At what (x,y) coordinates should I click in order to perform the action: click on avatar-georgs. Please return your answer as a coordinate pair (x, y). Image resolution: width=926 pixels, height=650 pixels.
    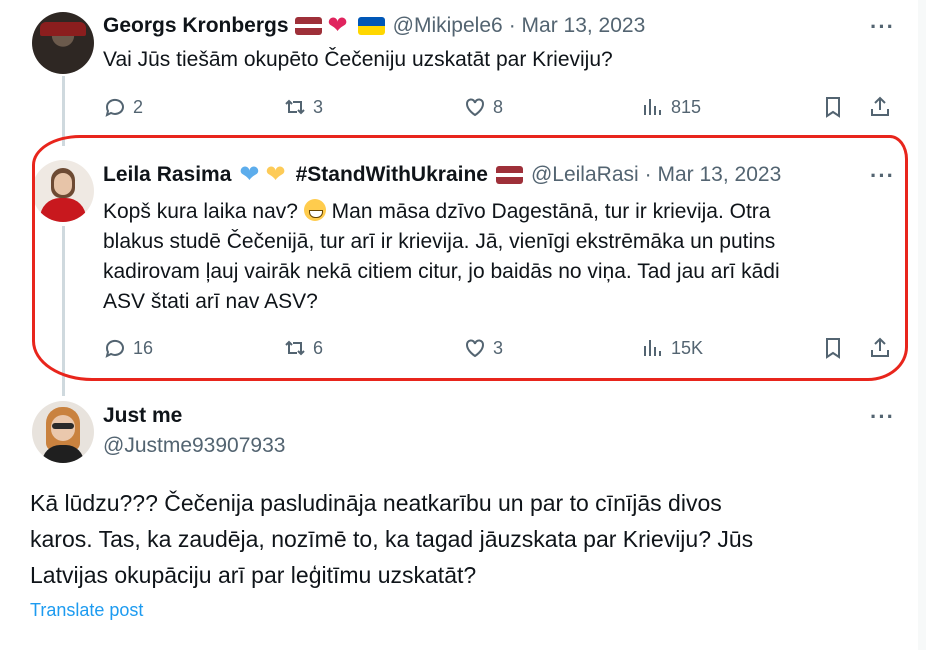
    Looking at the image, I should click on (63, 43).